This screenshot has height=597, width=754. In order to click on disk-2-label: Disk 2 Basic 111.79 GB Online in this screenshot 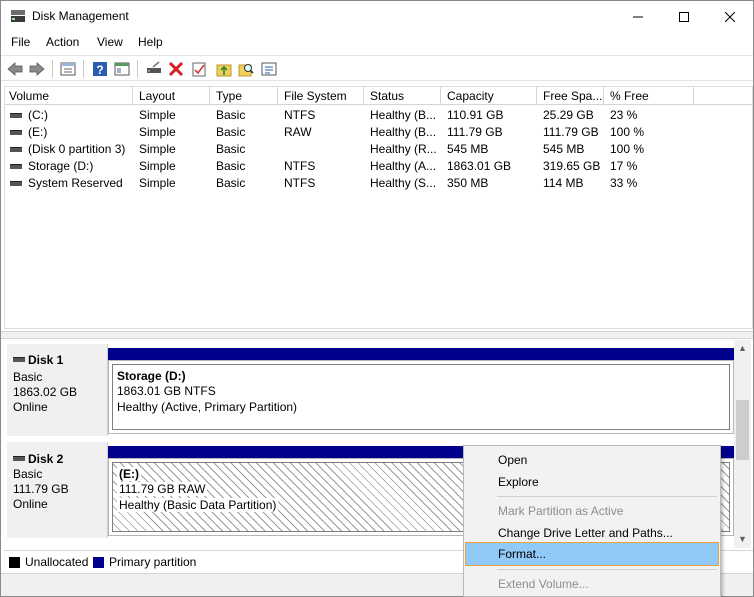, I will do `click(57, 490)`.